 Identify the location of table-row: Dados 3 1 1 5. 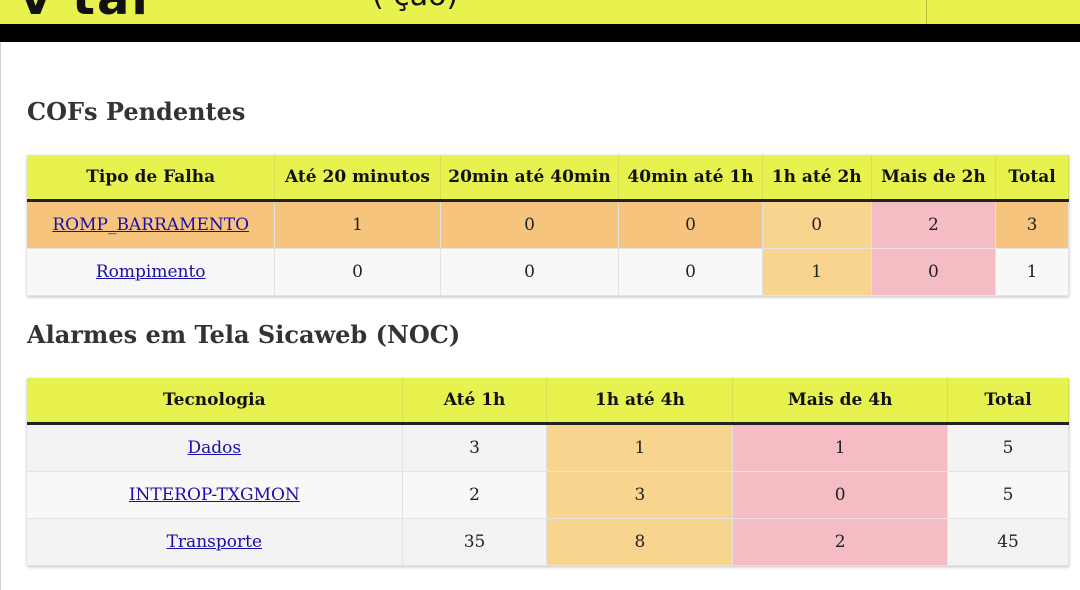
(548, 447).